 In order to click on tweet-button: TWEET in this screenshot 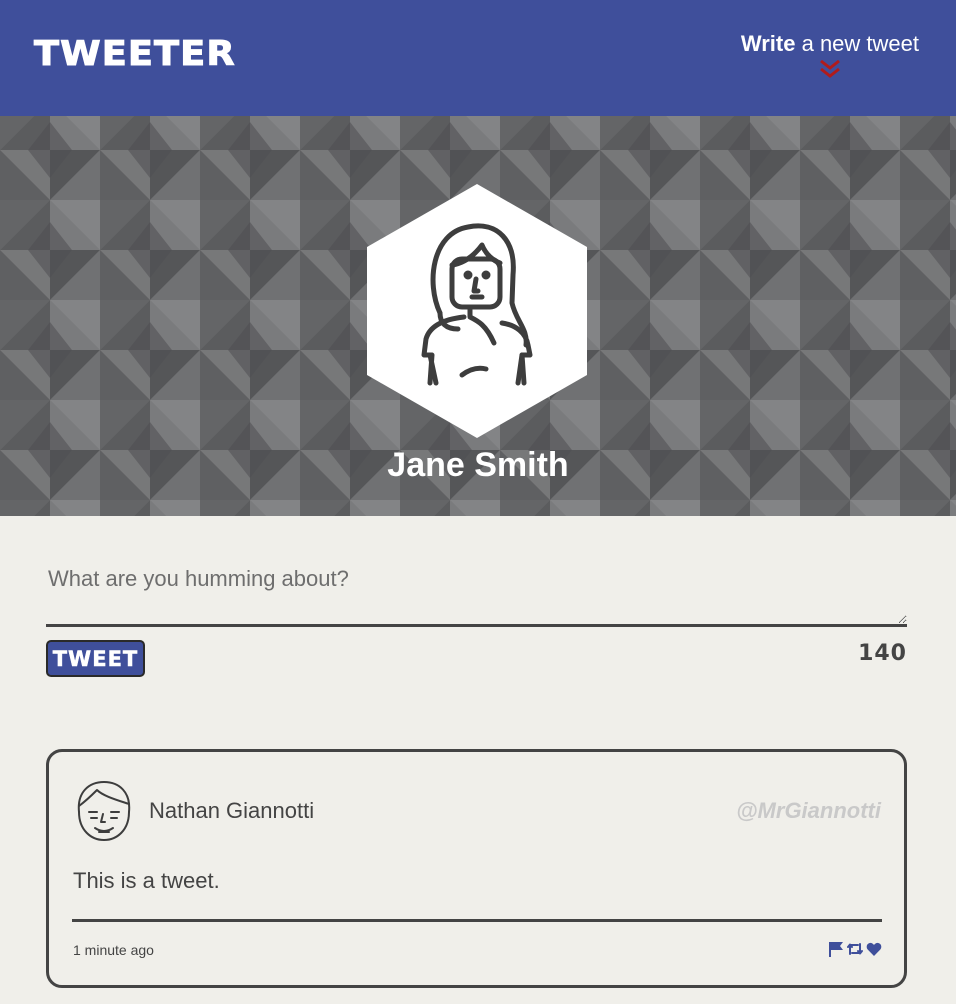, I will do `click(95, 658)`.